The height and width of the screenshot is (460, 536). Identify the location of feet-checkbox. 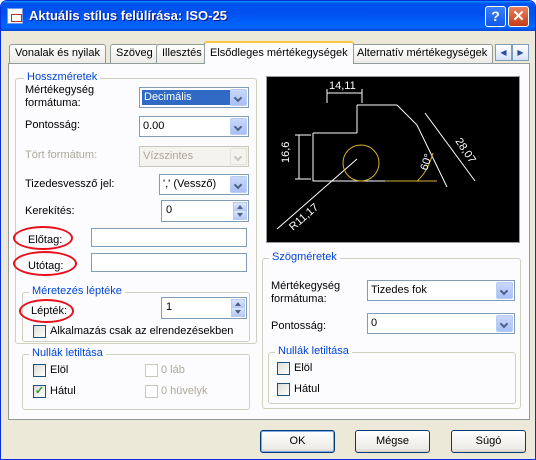
(151, 370).